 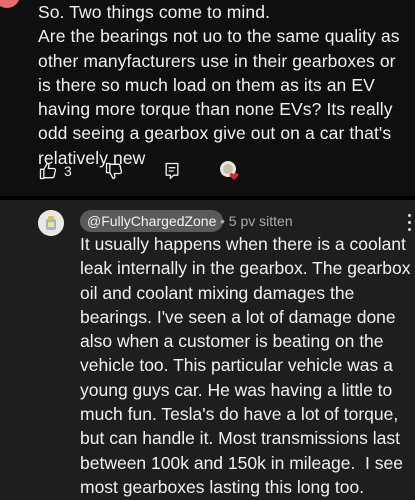 I want to click on like-button: 3, so click(x=55, y=171).